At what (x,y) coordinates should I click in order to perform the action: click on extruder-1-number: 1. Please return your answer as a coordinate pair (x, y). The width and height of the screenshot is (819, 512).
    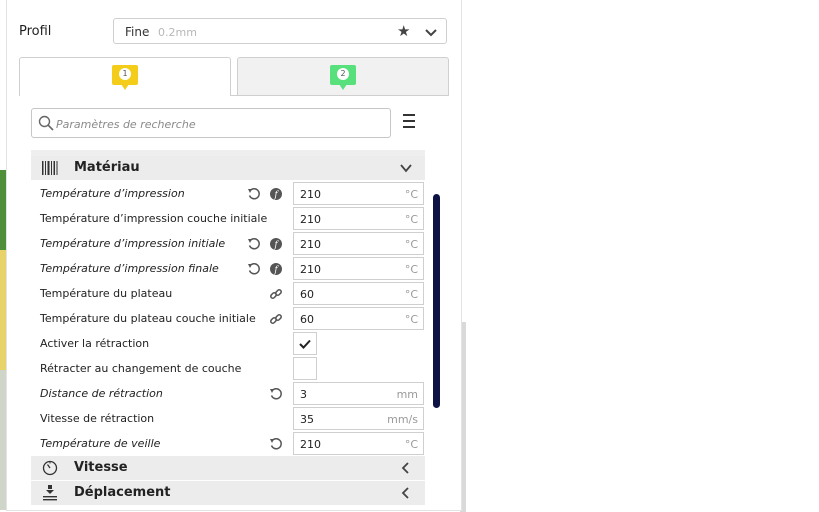
    Looking at the image, I should click on (125, 74).